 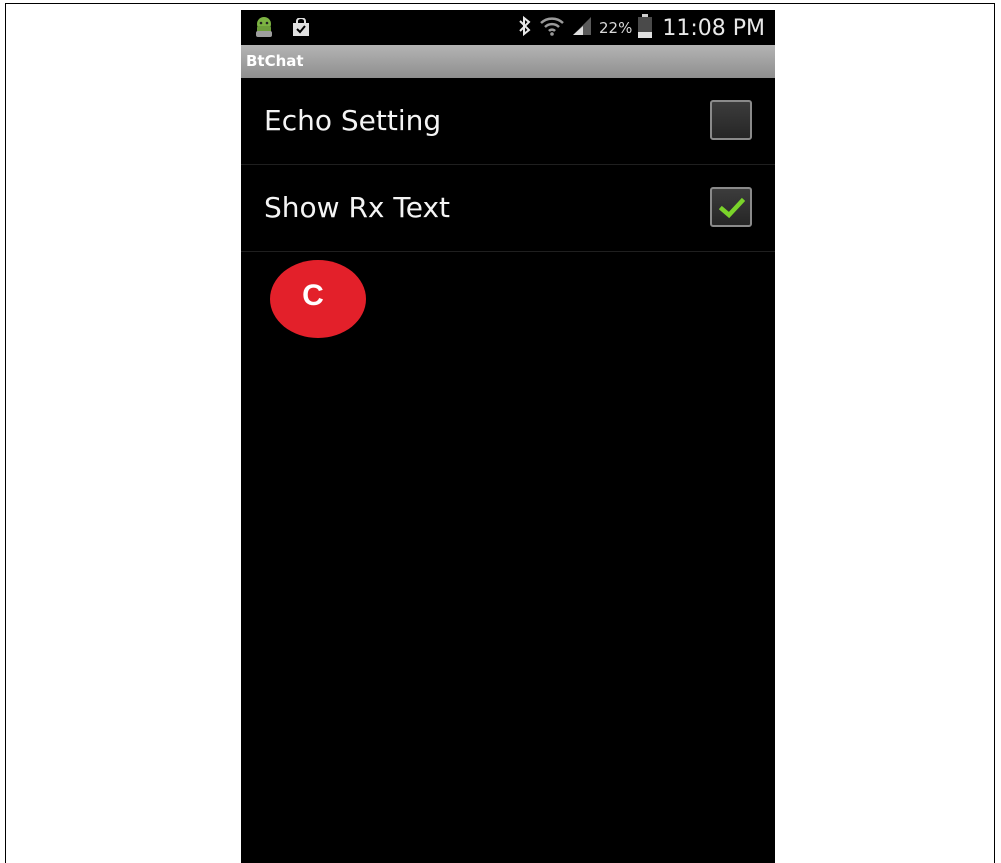 I want to click on annotation-marker: C, so click(x=318, y=299).